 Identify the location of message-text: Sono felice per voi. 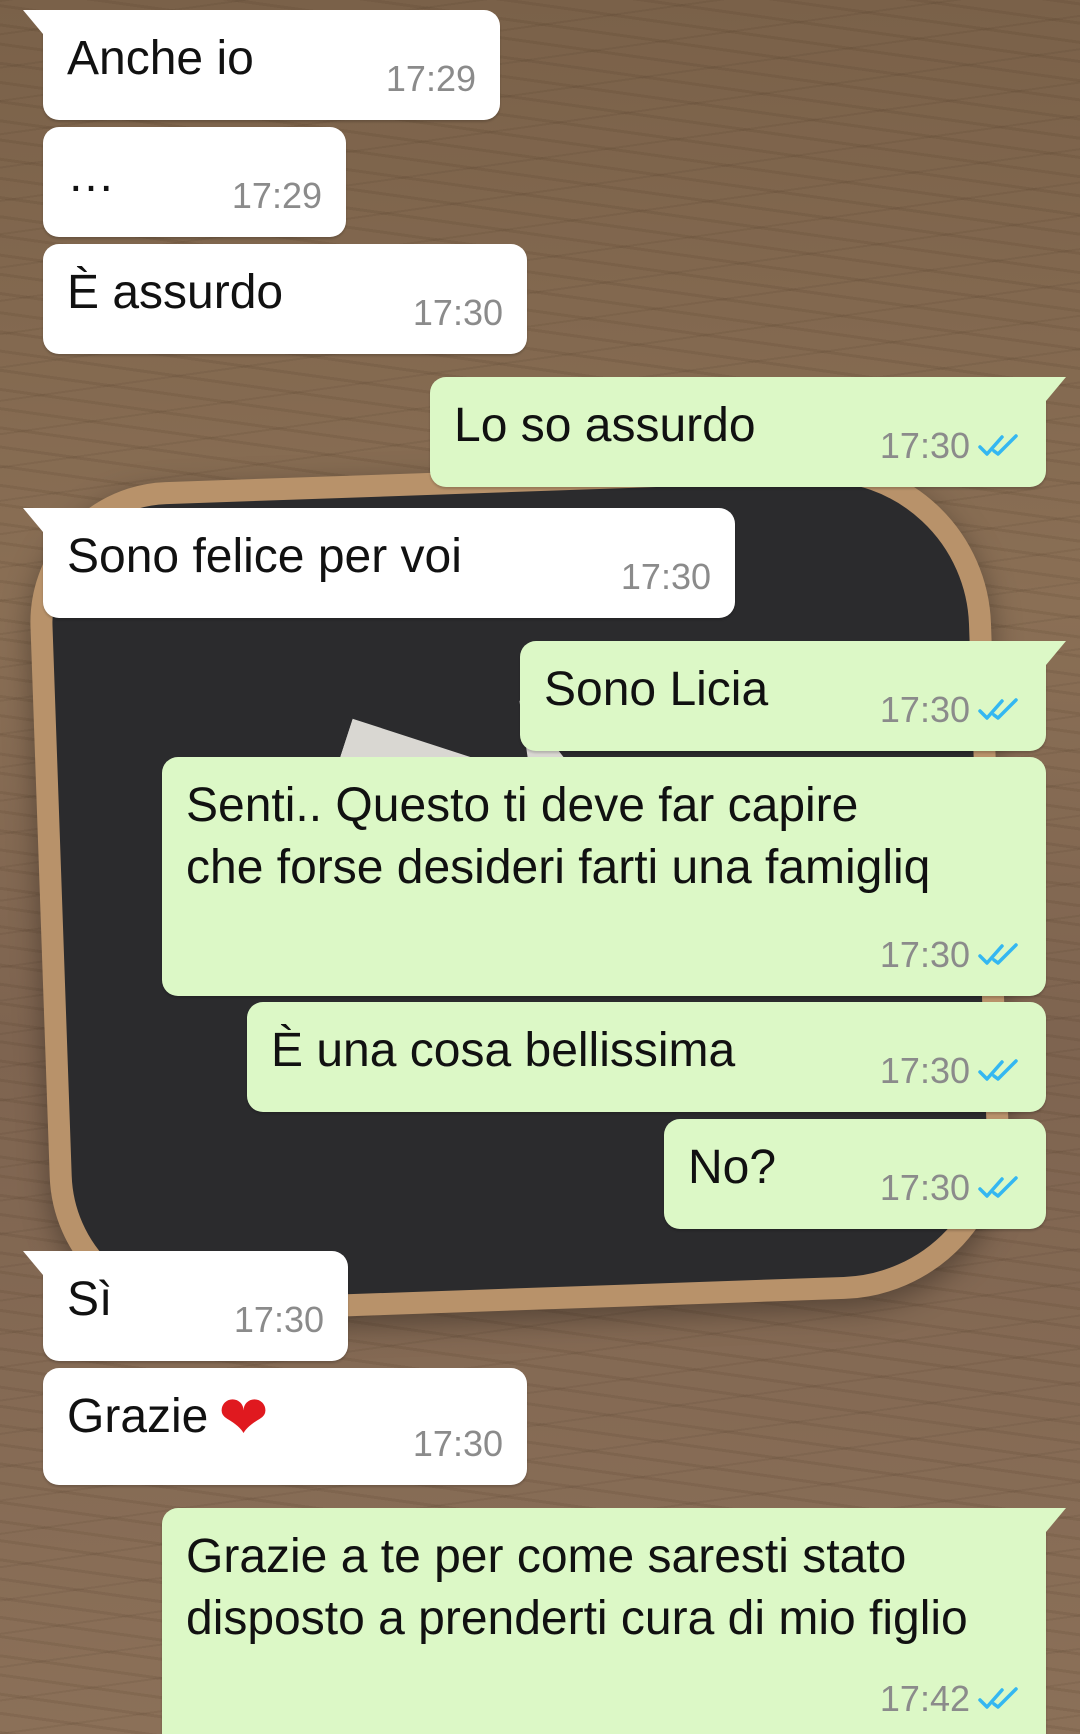
(264, 556).